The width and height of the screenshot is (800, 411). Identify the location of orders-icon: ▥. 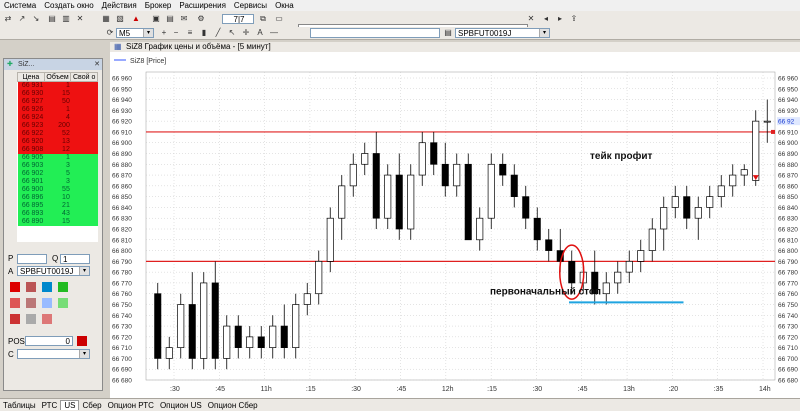
(66, 18).